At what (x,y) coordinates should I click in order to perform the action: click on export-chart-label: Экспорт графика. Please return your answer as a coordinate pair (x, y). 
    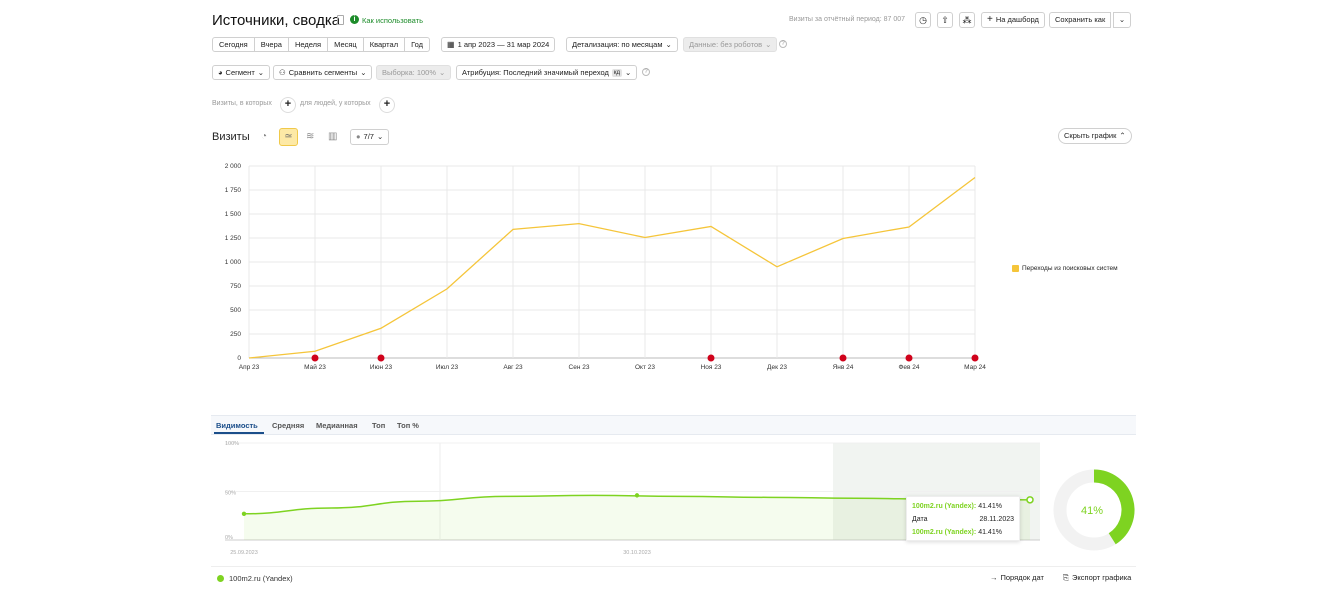
    Looking at the image, I should click on (1102, 577).